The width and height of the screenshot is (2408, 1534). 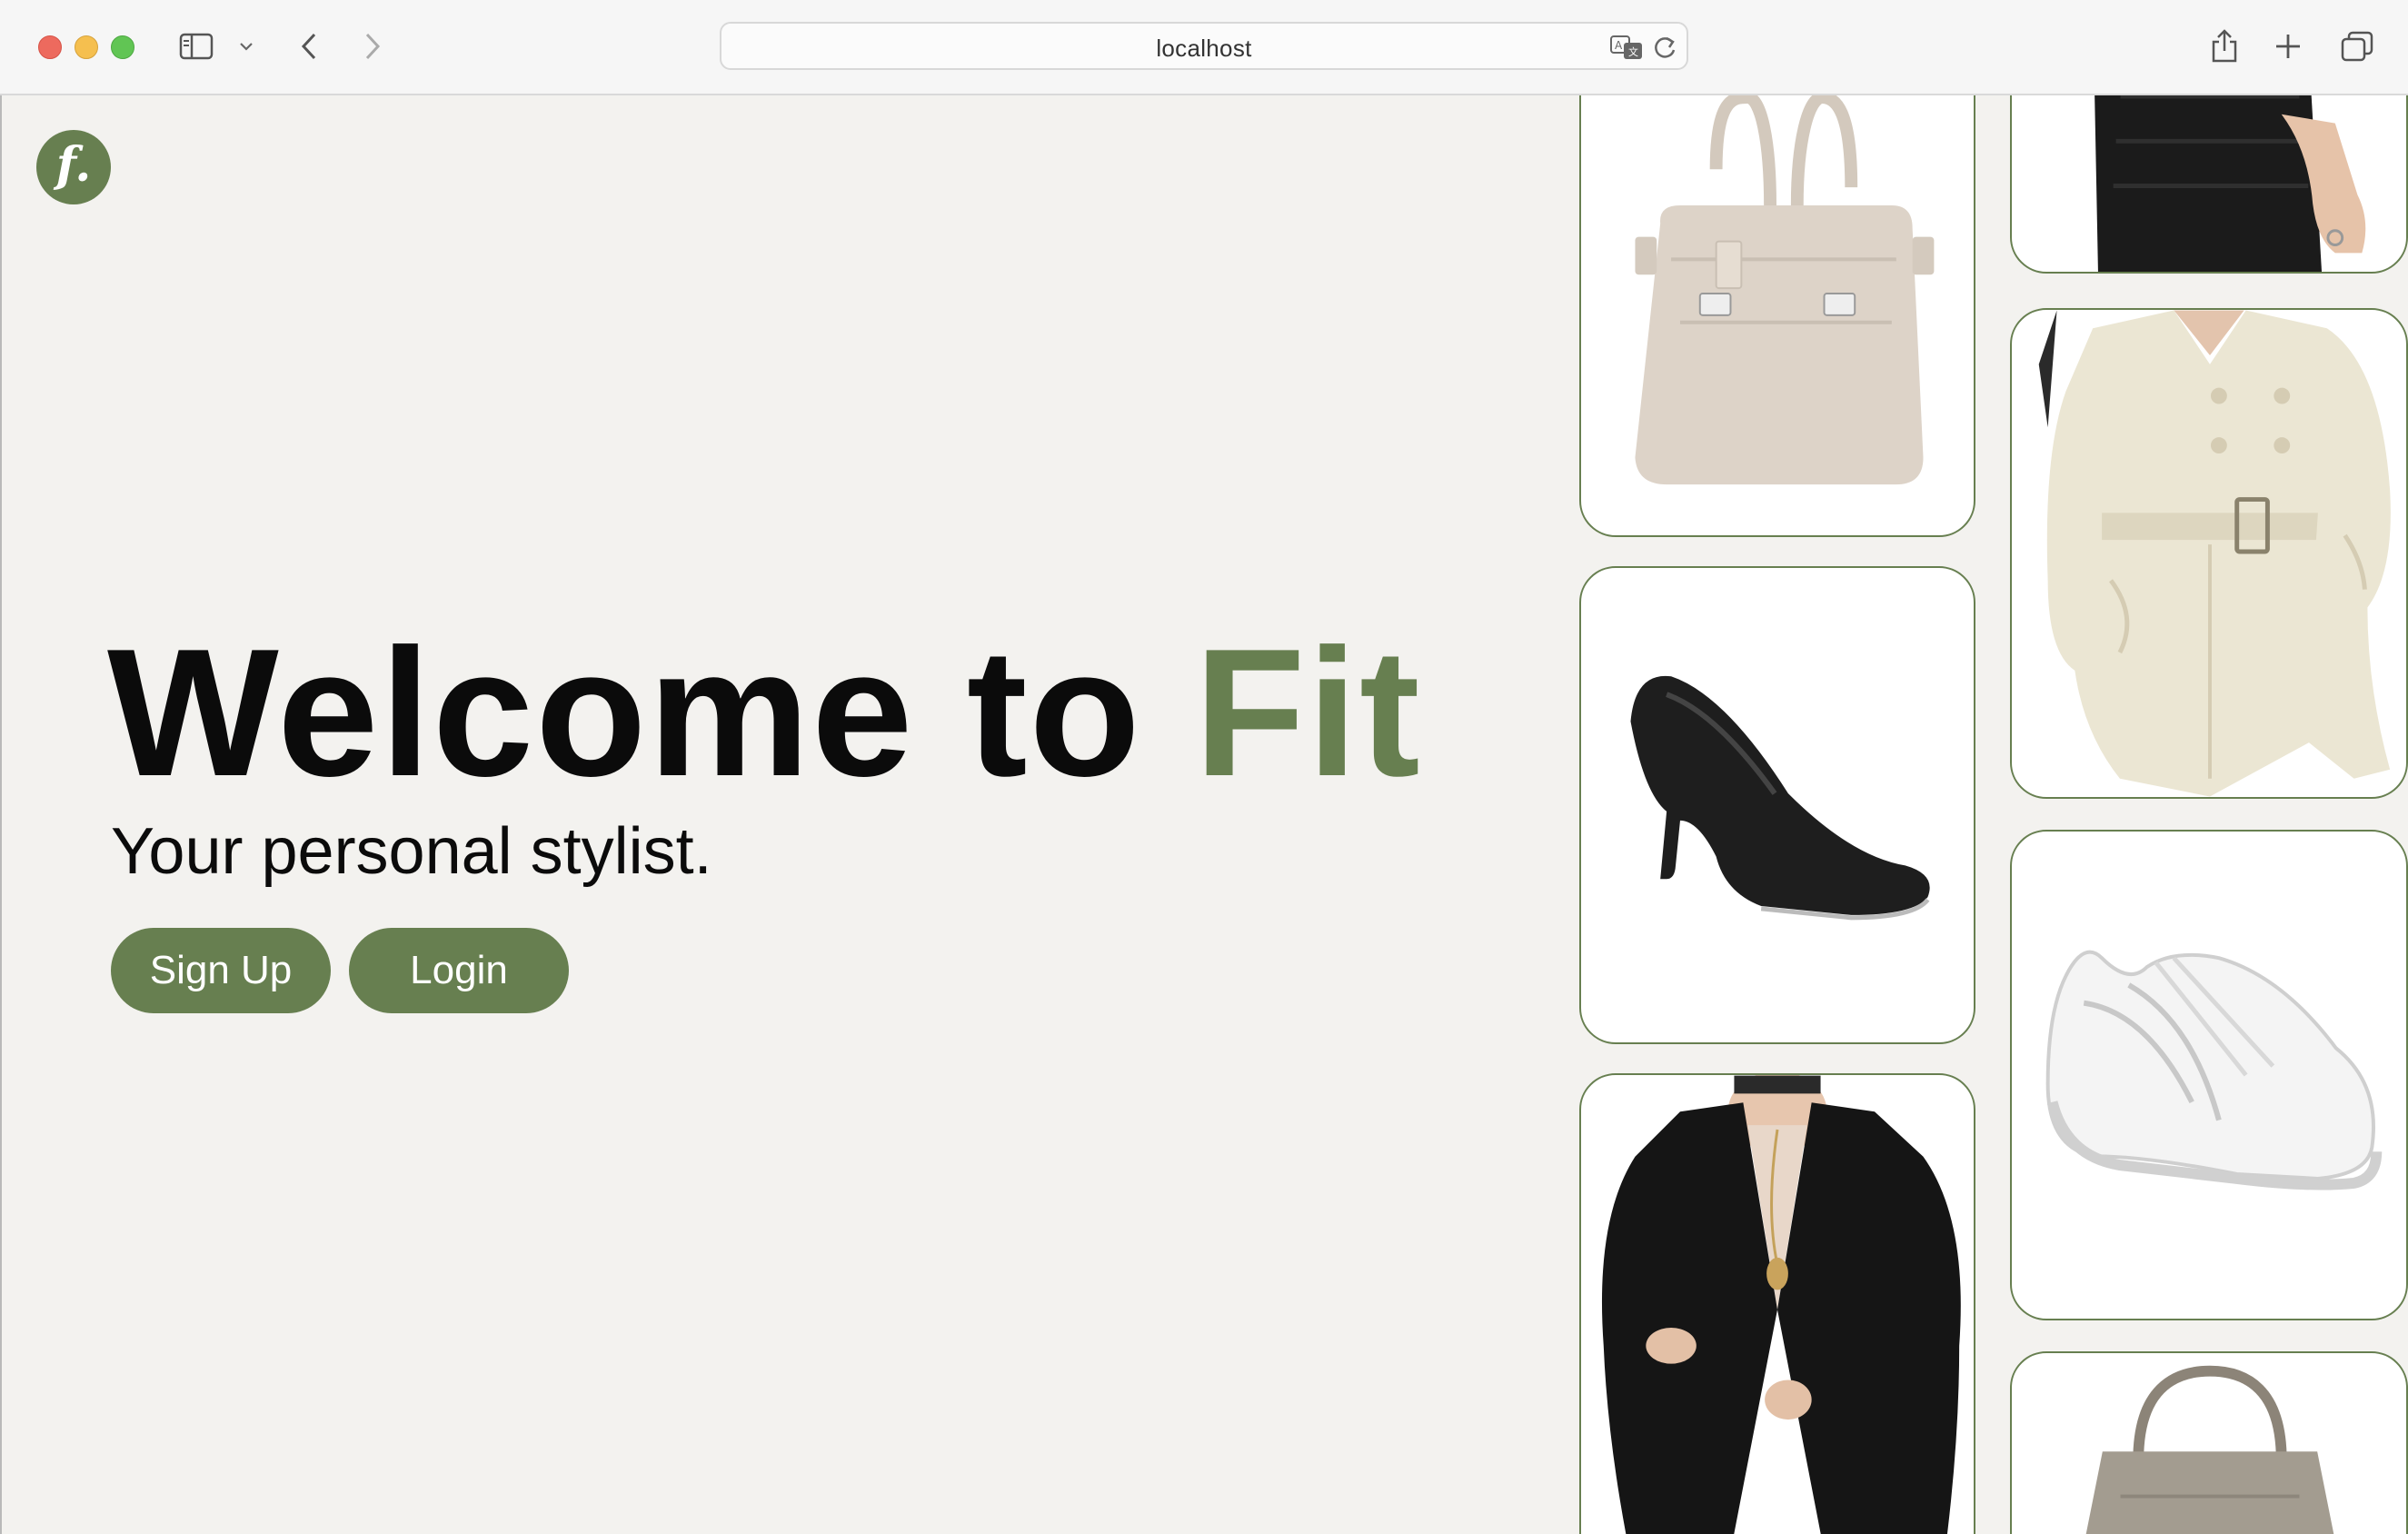 I want to click on hero-title: Welcome to Fit, so click(x=765, y=713).